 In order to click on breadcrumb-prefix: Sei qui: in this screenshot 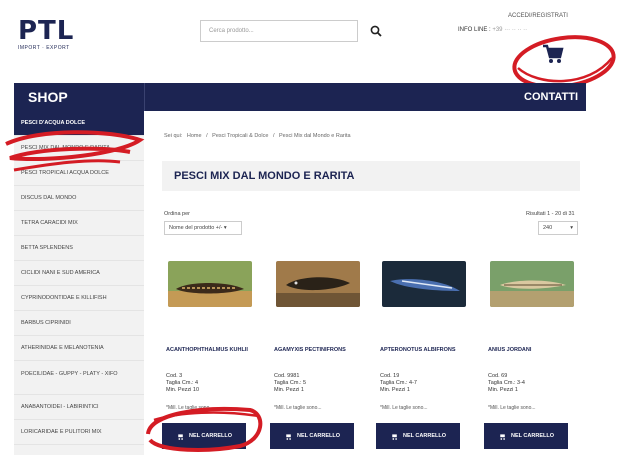, I will do `click(173, 136)`.